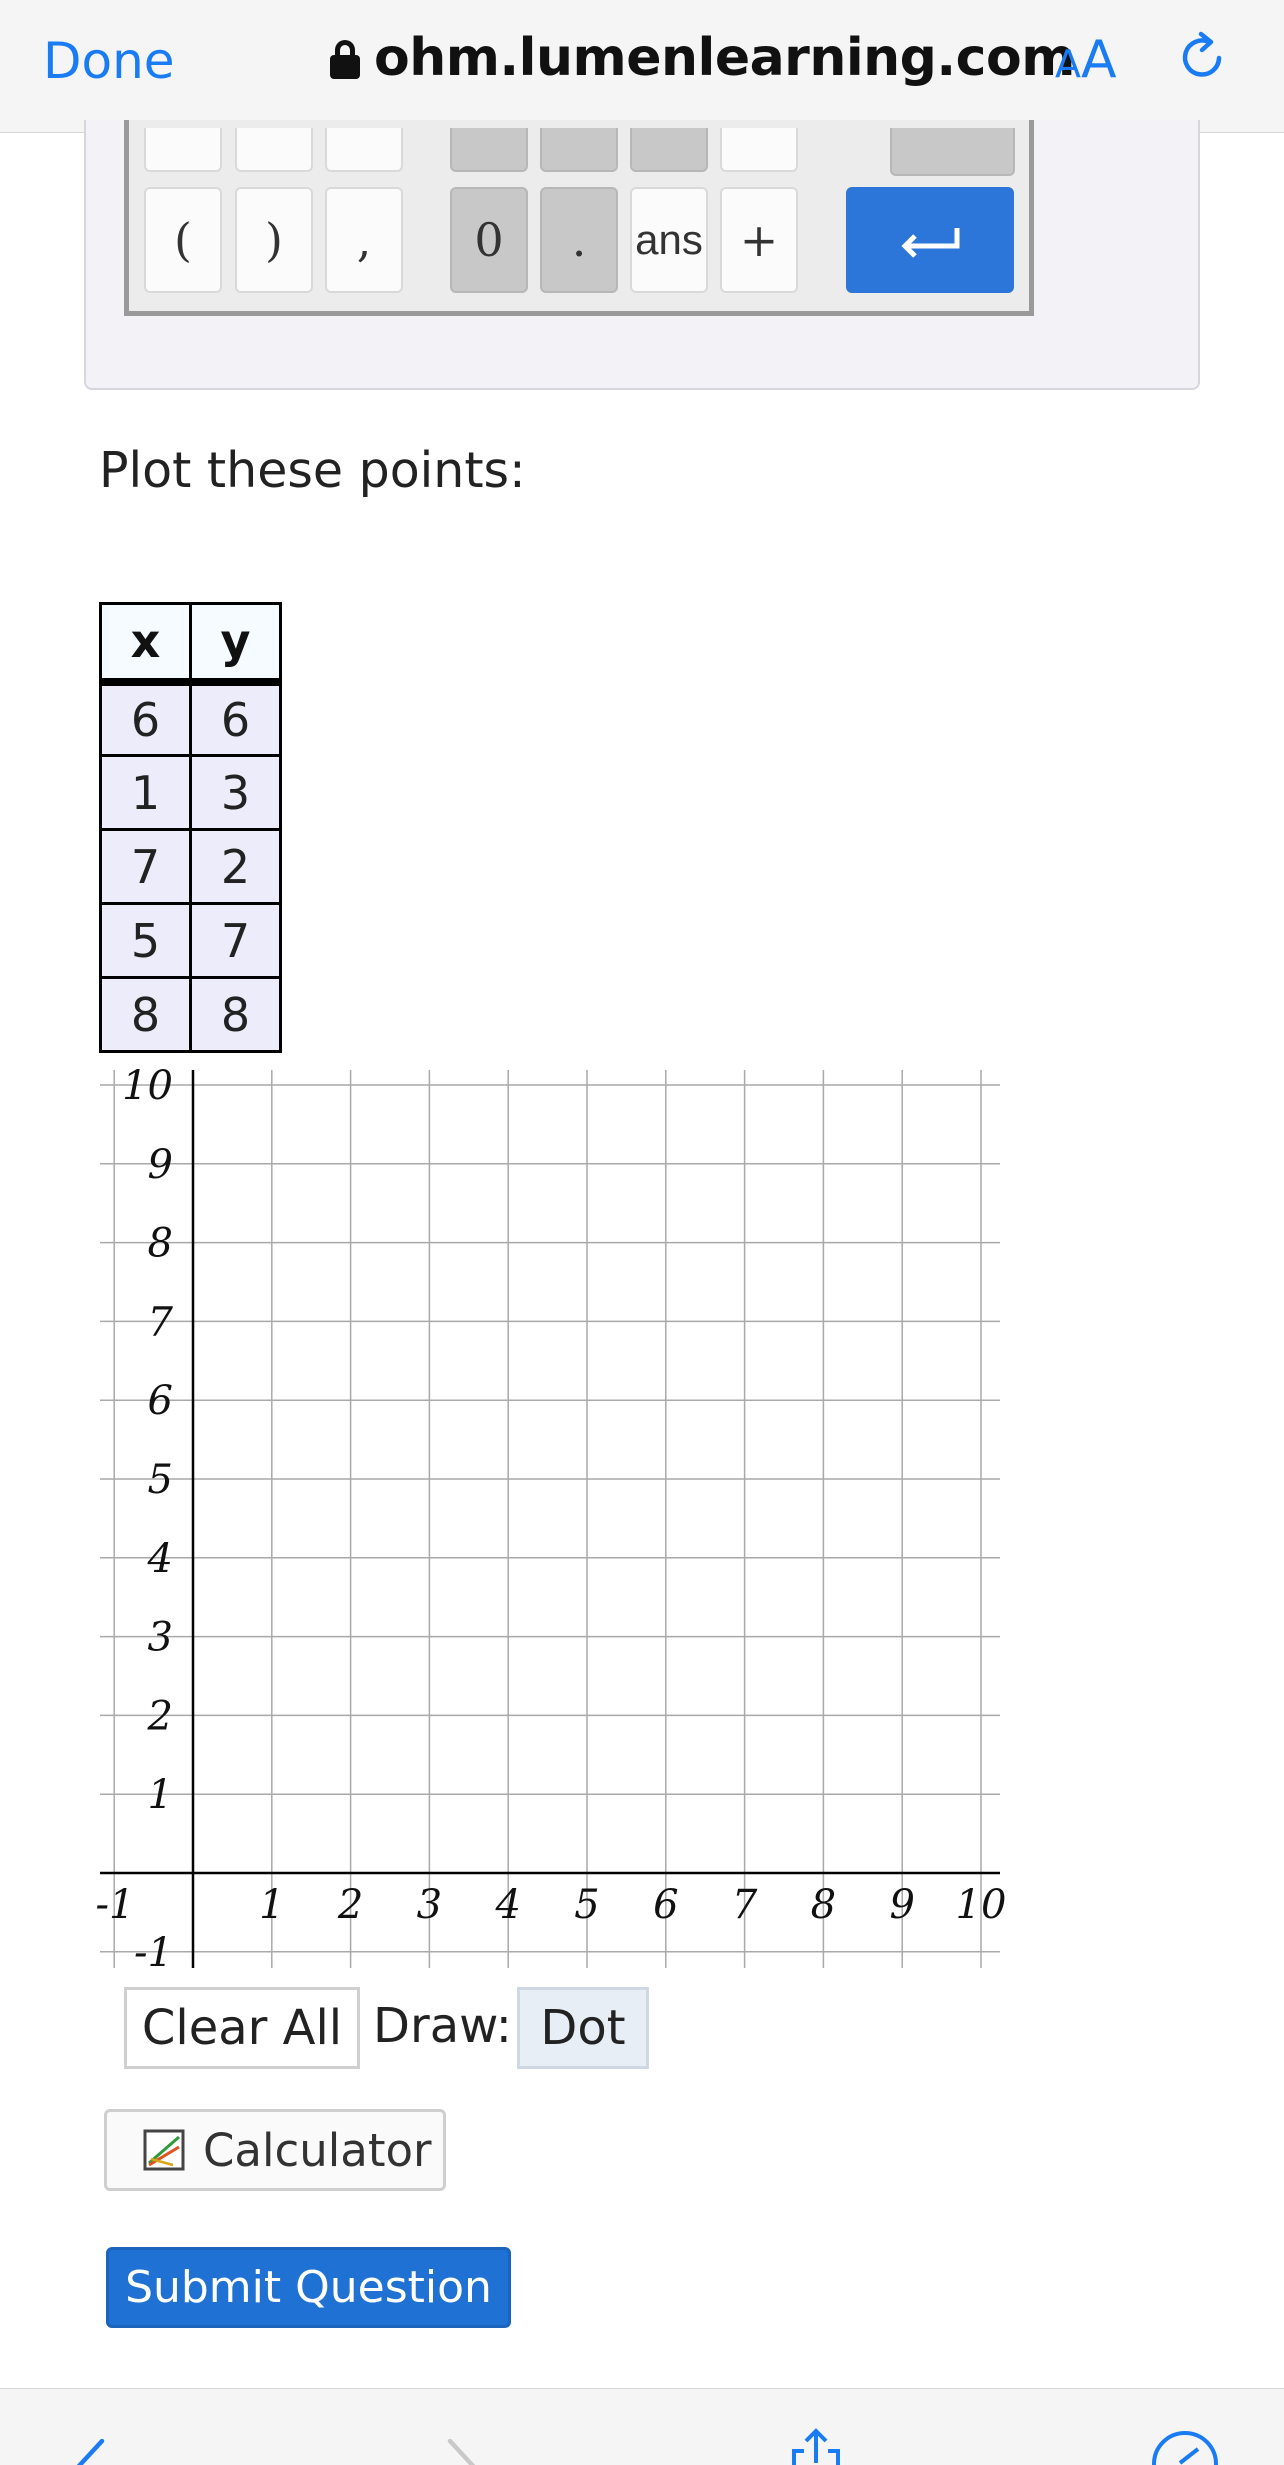 The image size is (1284, 2465). Describe the element at coordinates (89, 2452) in the screenshot. I see `back-icon` at that location.